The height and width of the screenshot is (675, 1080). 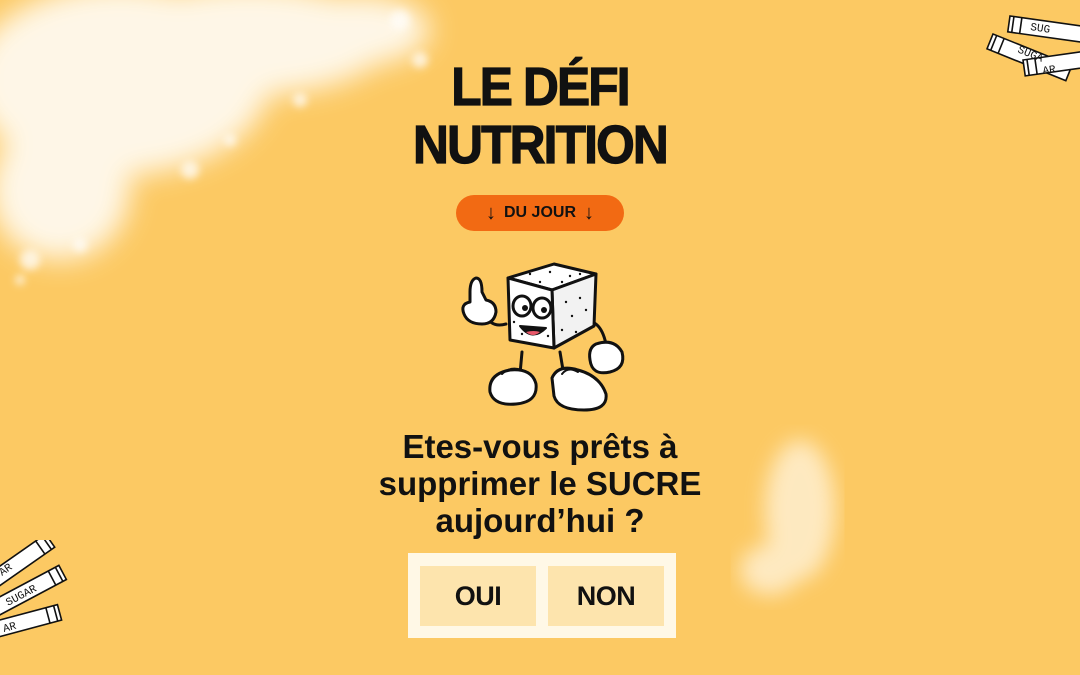 What do you see at coordinates (1049, 71) in the screenshot?
I see `stick-text: AR` at bounding box center [1049, 71].